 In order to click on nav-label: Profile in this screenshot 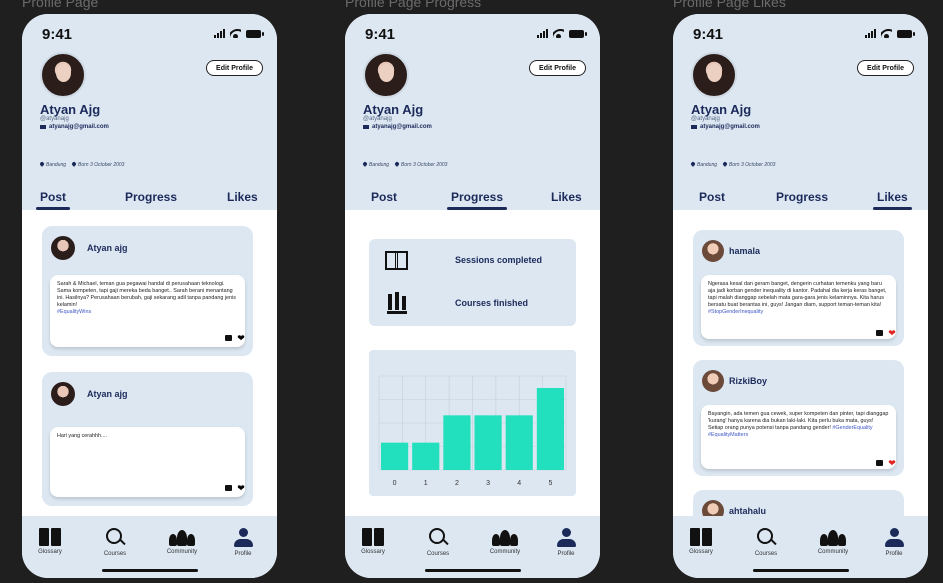, I will do `click(566, 554)`.